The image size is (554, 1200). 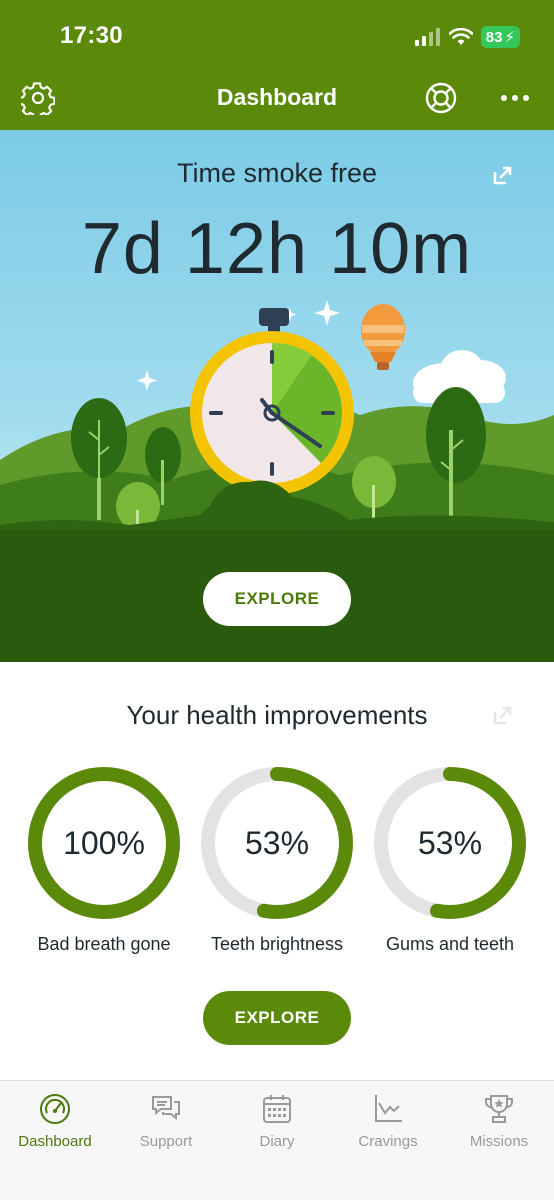 What do you see at coordinates (166, 1121) in the screenshot?
I see `tab-support: Support` at bounding box center [166, 1121].